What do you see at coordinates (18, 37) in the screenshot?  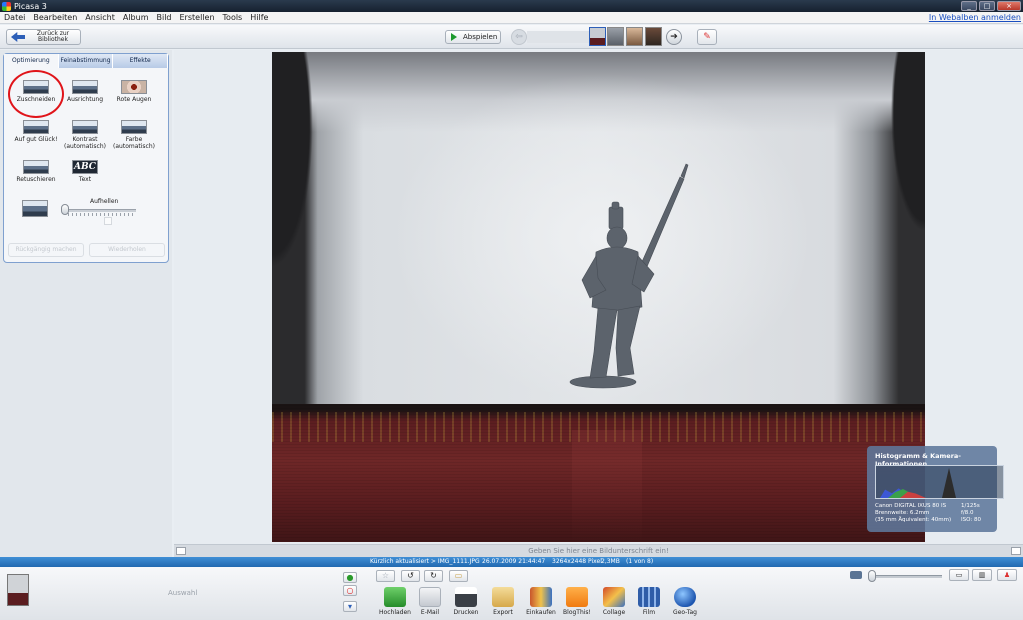 I see `back-arrow-icon` at bounding box center [18, 37].